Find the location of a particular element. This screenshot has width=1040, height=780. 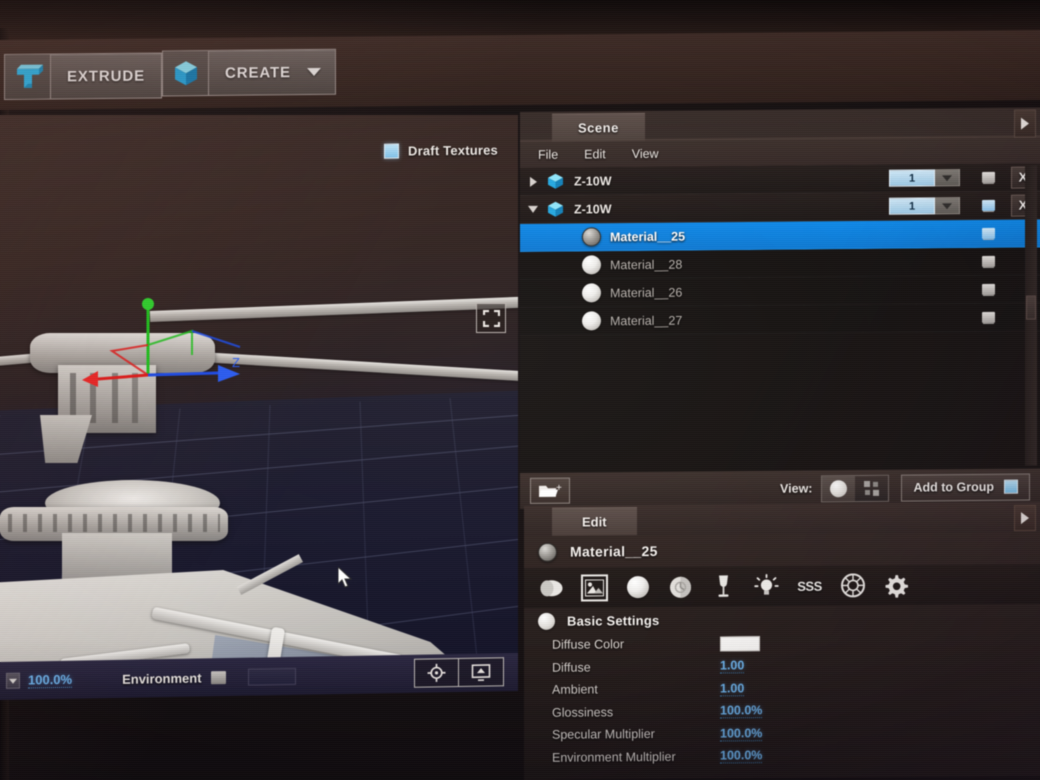

property-row: Environment Multiplier 100.0% is located at coordinates (782, 755).